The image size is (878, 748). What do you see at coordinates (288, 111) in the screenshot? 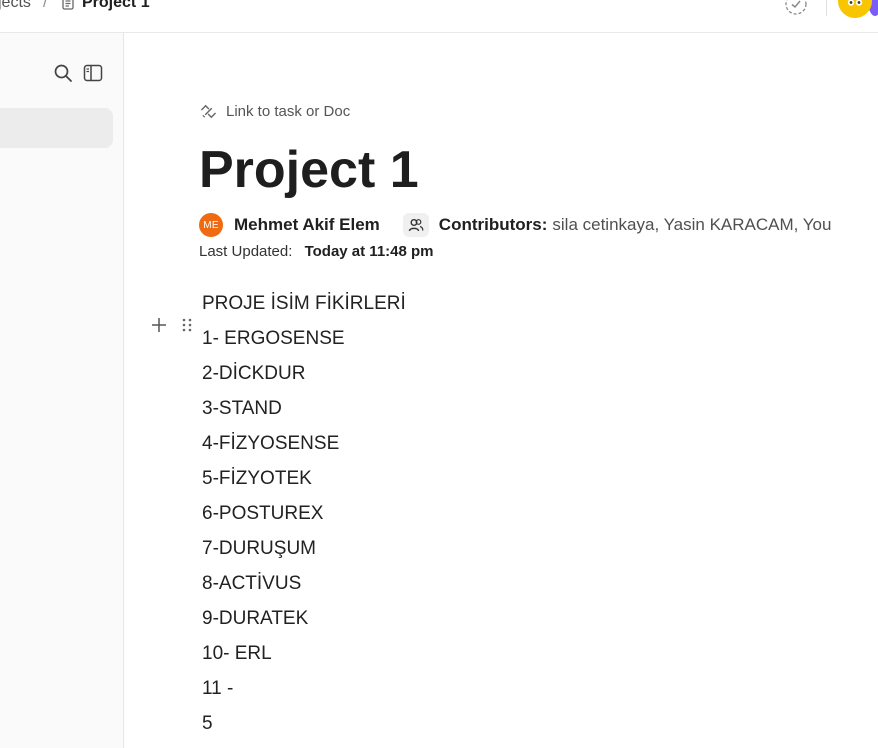
I see `link-to-task-label: Link to task or Doc` at bounding box center [288, 111].